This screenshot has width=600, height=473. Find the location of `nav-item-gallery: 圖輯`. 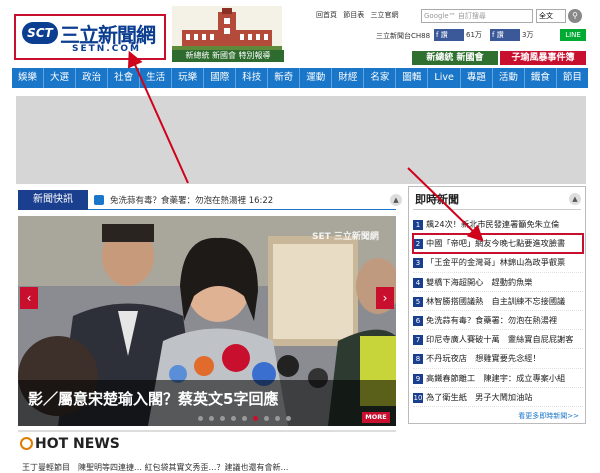

nav-item-gallery: 圖輯 is located at coordinates (412, 78).